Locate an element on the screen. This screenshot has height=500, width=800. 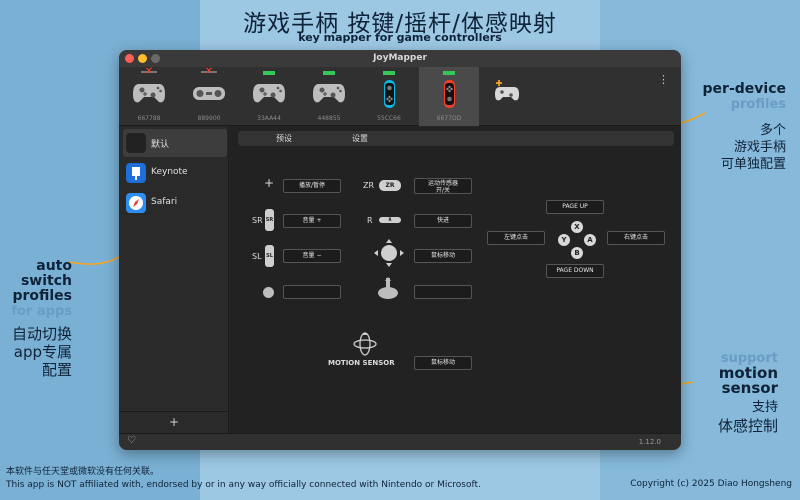
joycon-blue-icon is located at coordinates (389, 94).